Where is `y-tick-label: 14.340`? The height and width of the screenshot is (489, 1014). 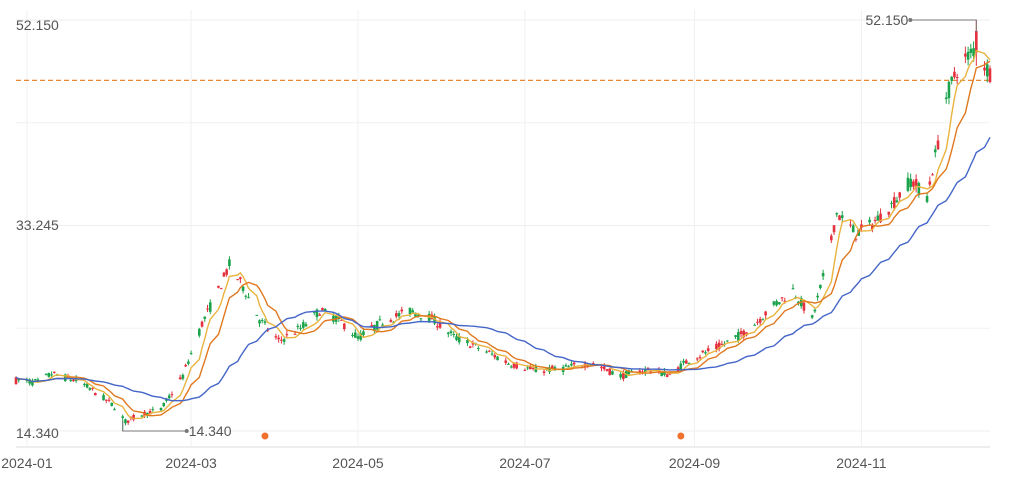 y-tick-label: 14.340 is located at coordinates (37, 433).